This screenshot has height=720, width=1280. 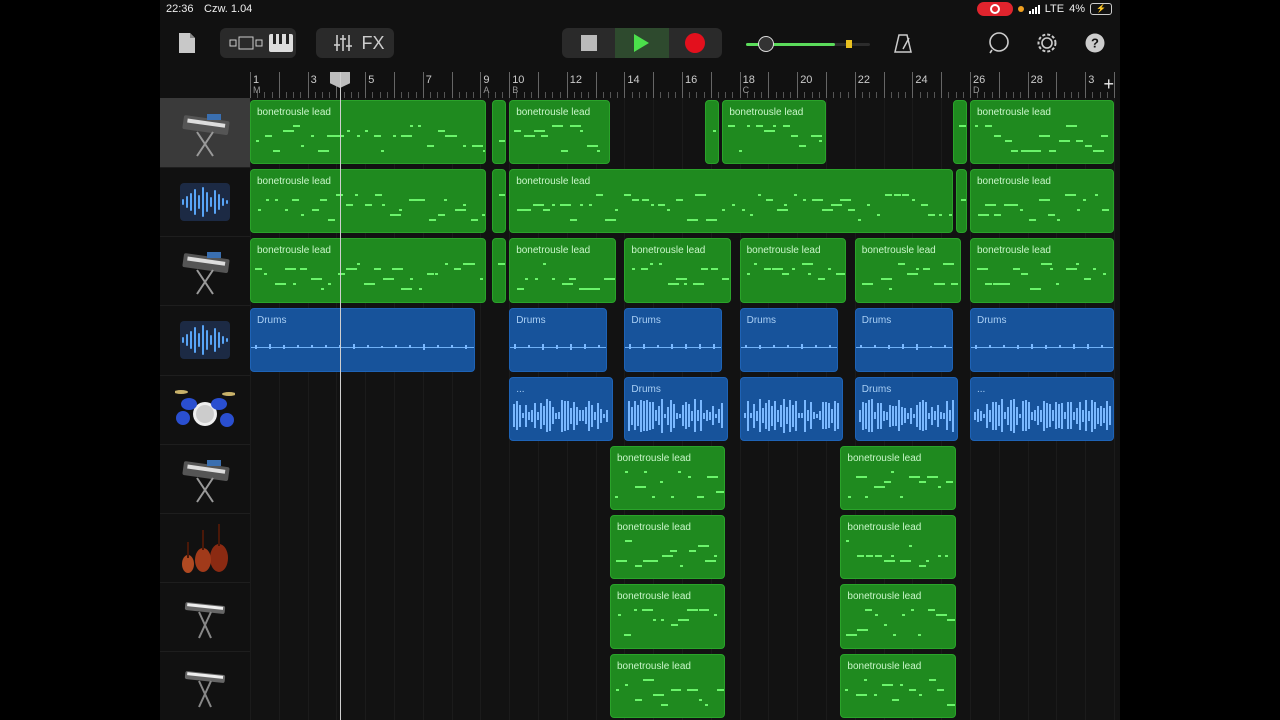 I want to click on section-marker: C, so click(x=746, y=90).